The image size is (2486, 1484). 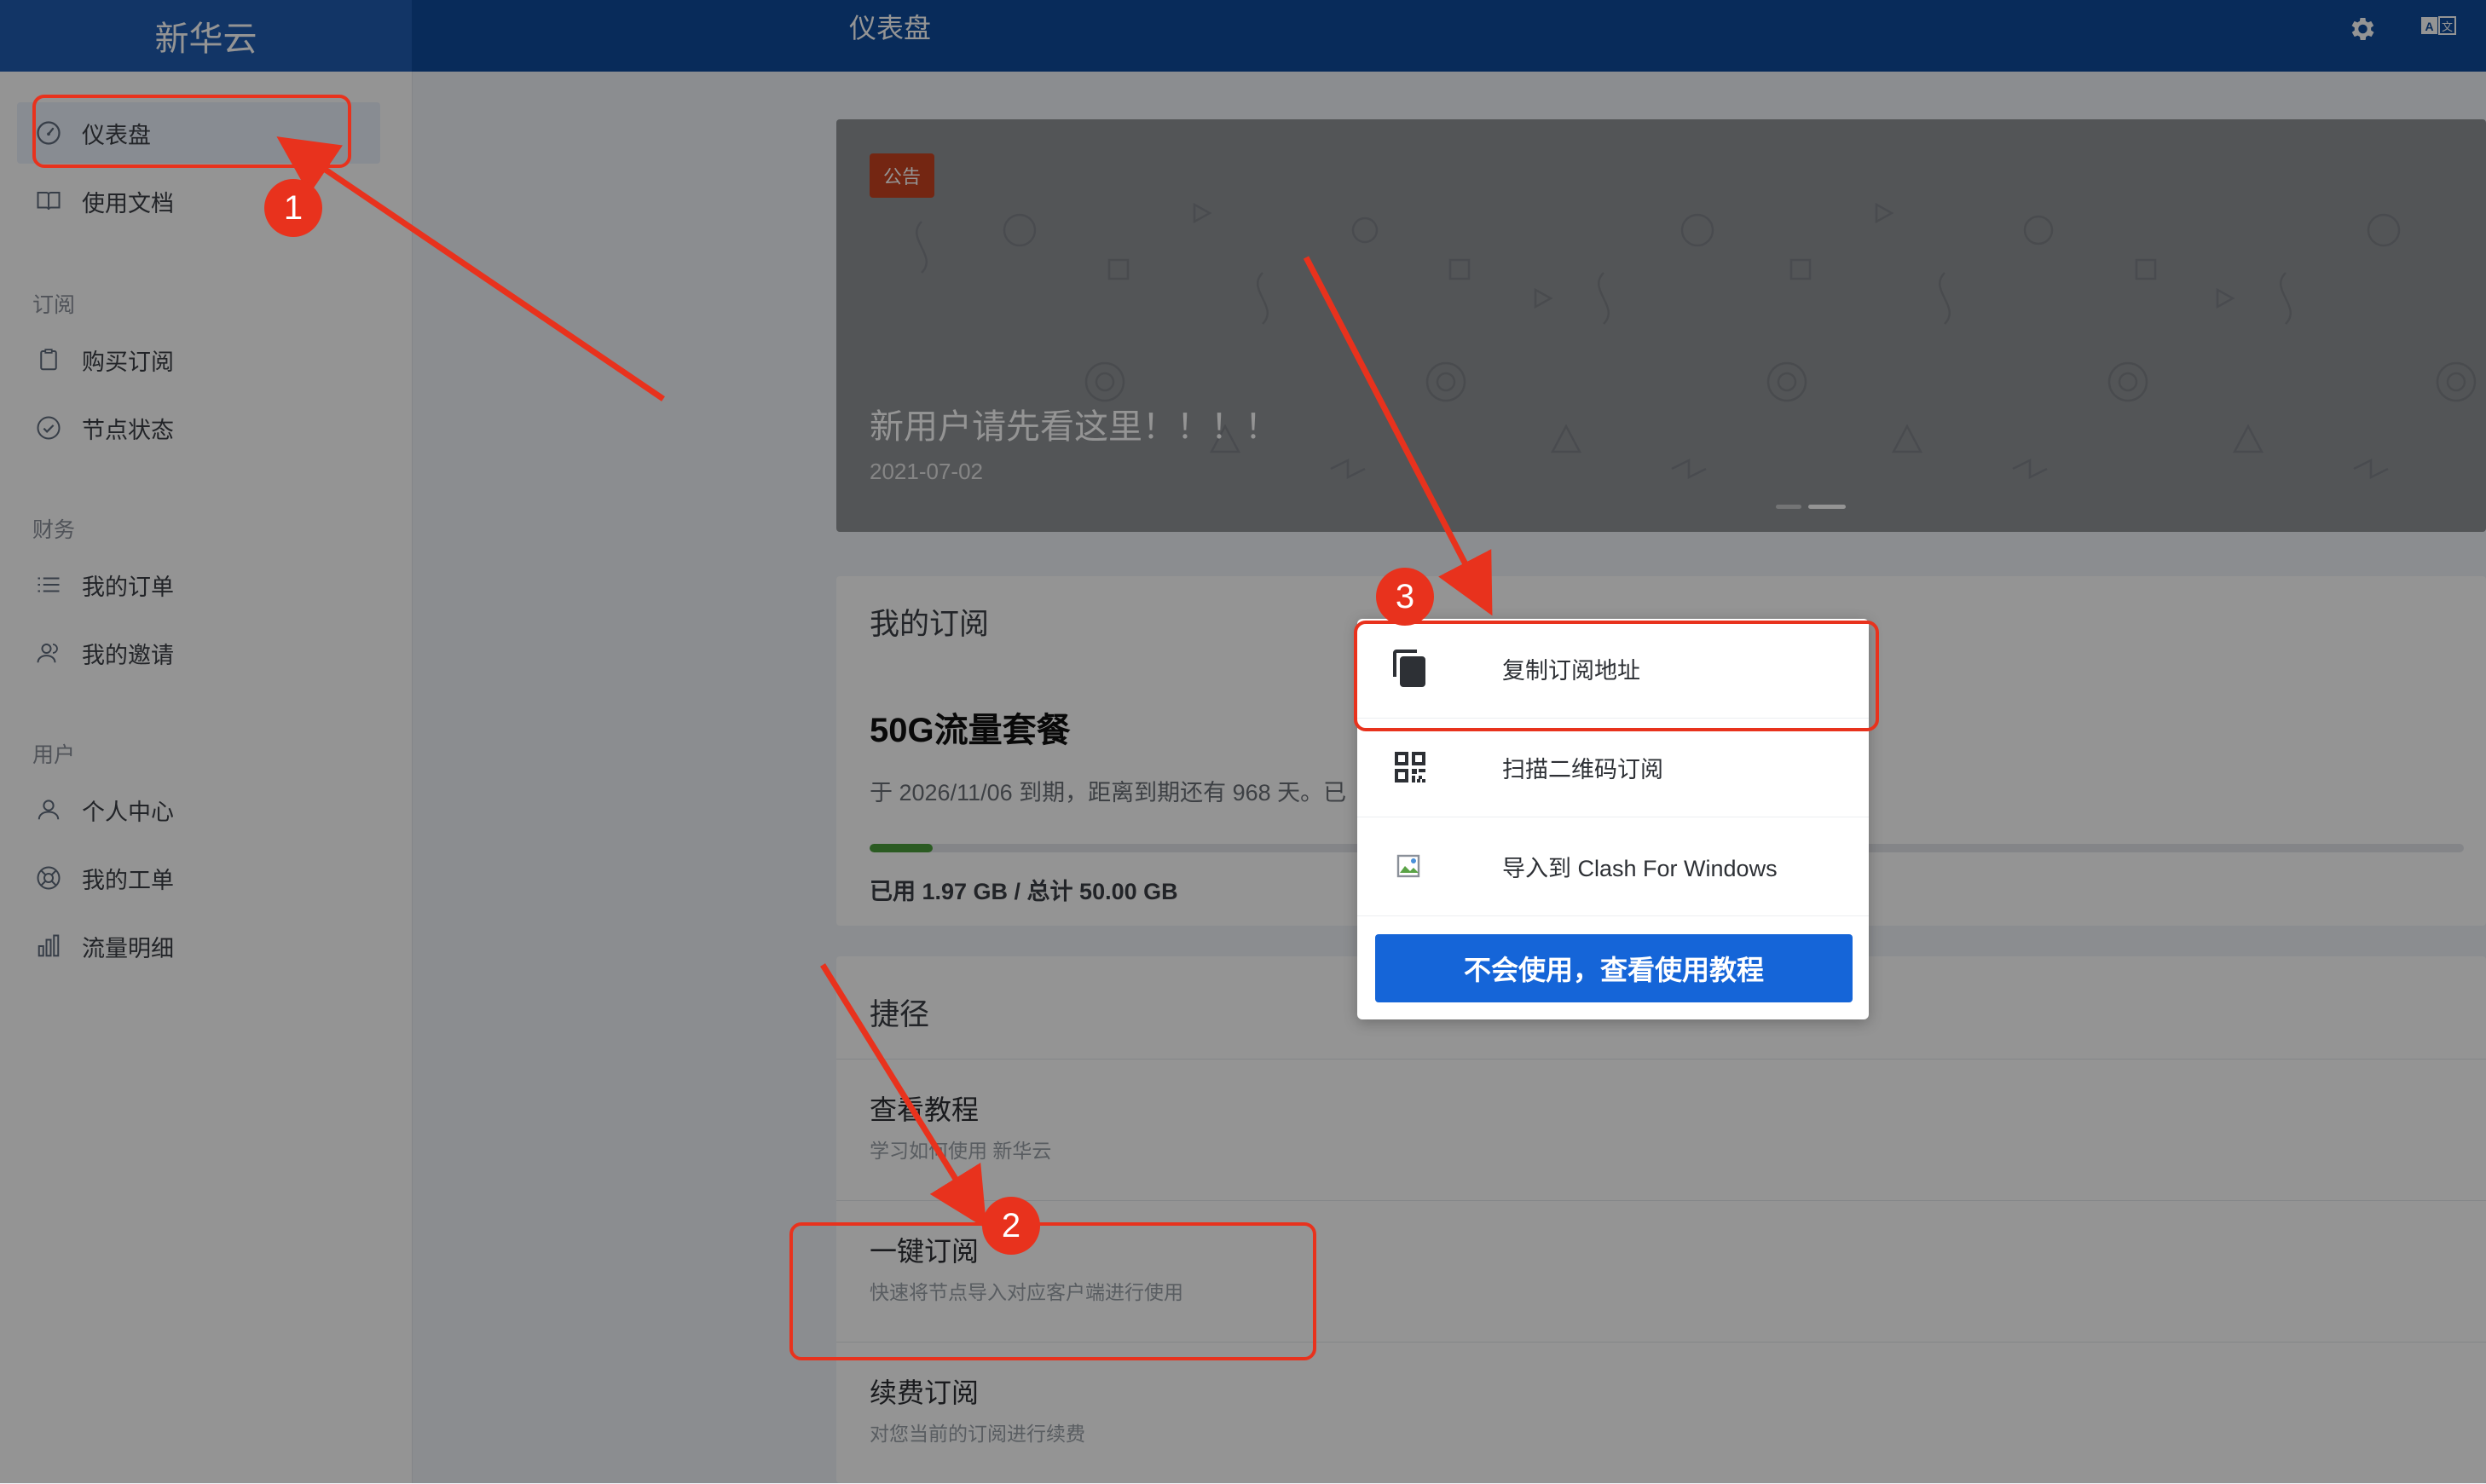 I want to click on step-number-badge: 2, so click(x=1011, y=1226).